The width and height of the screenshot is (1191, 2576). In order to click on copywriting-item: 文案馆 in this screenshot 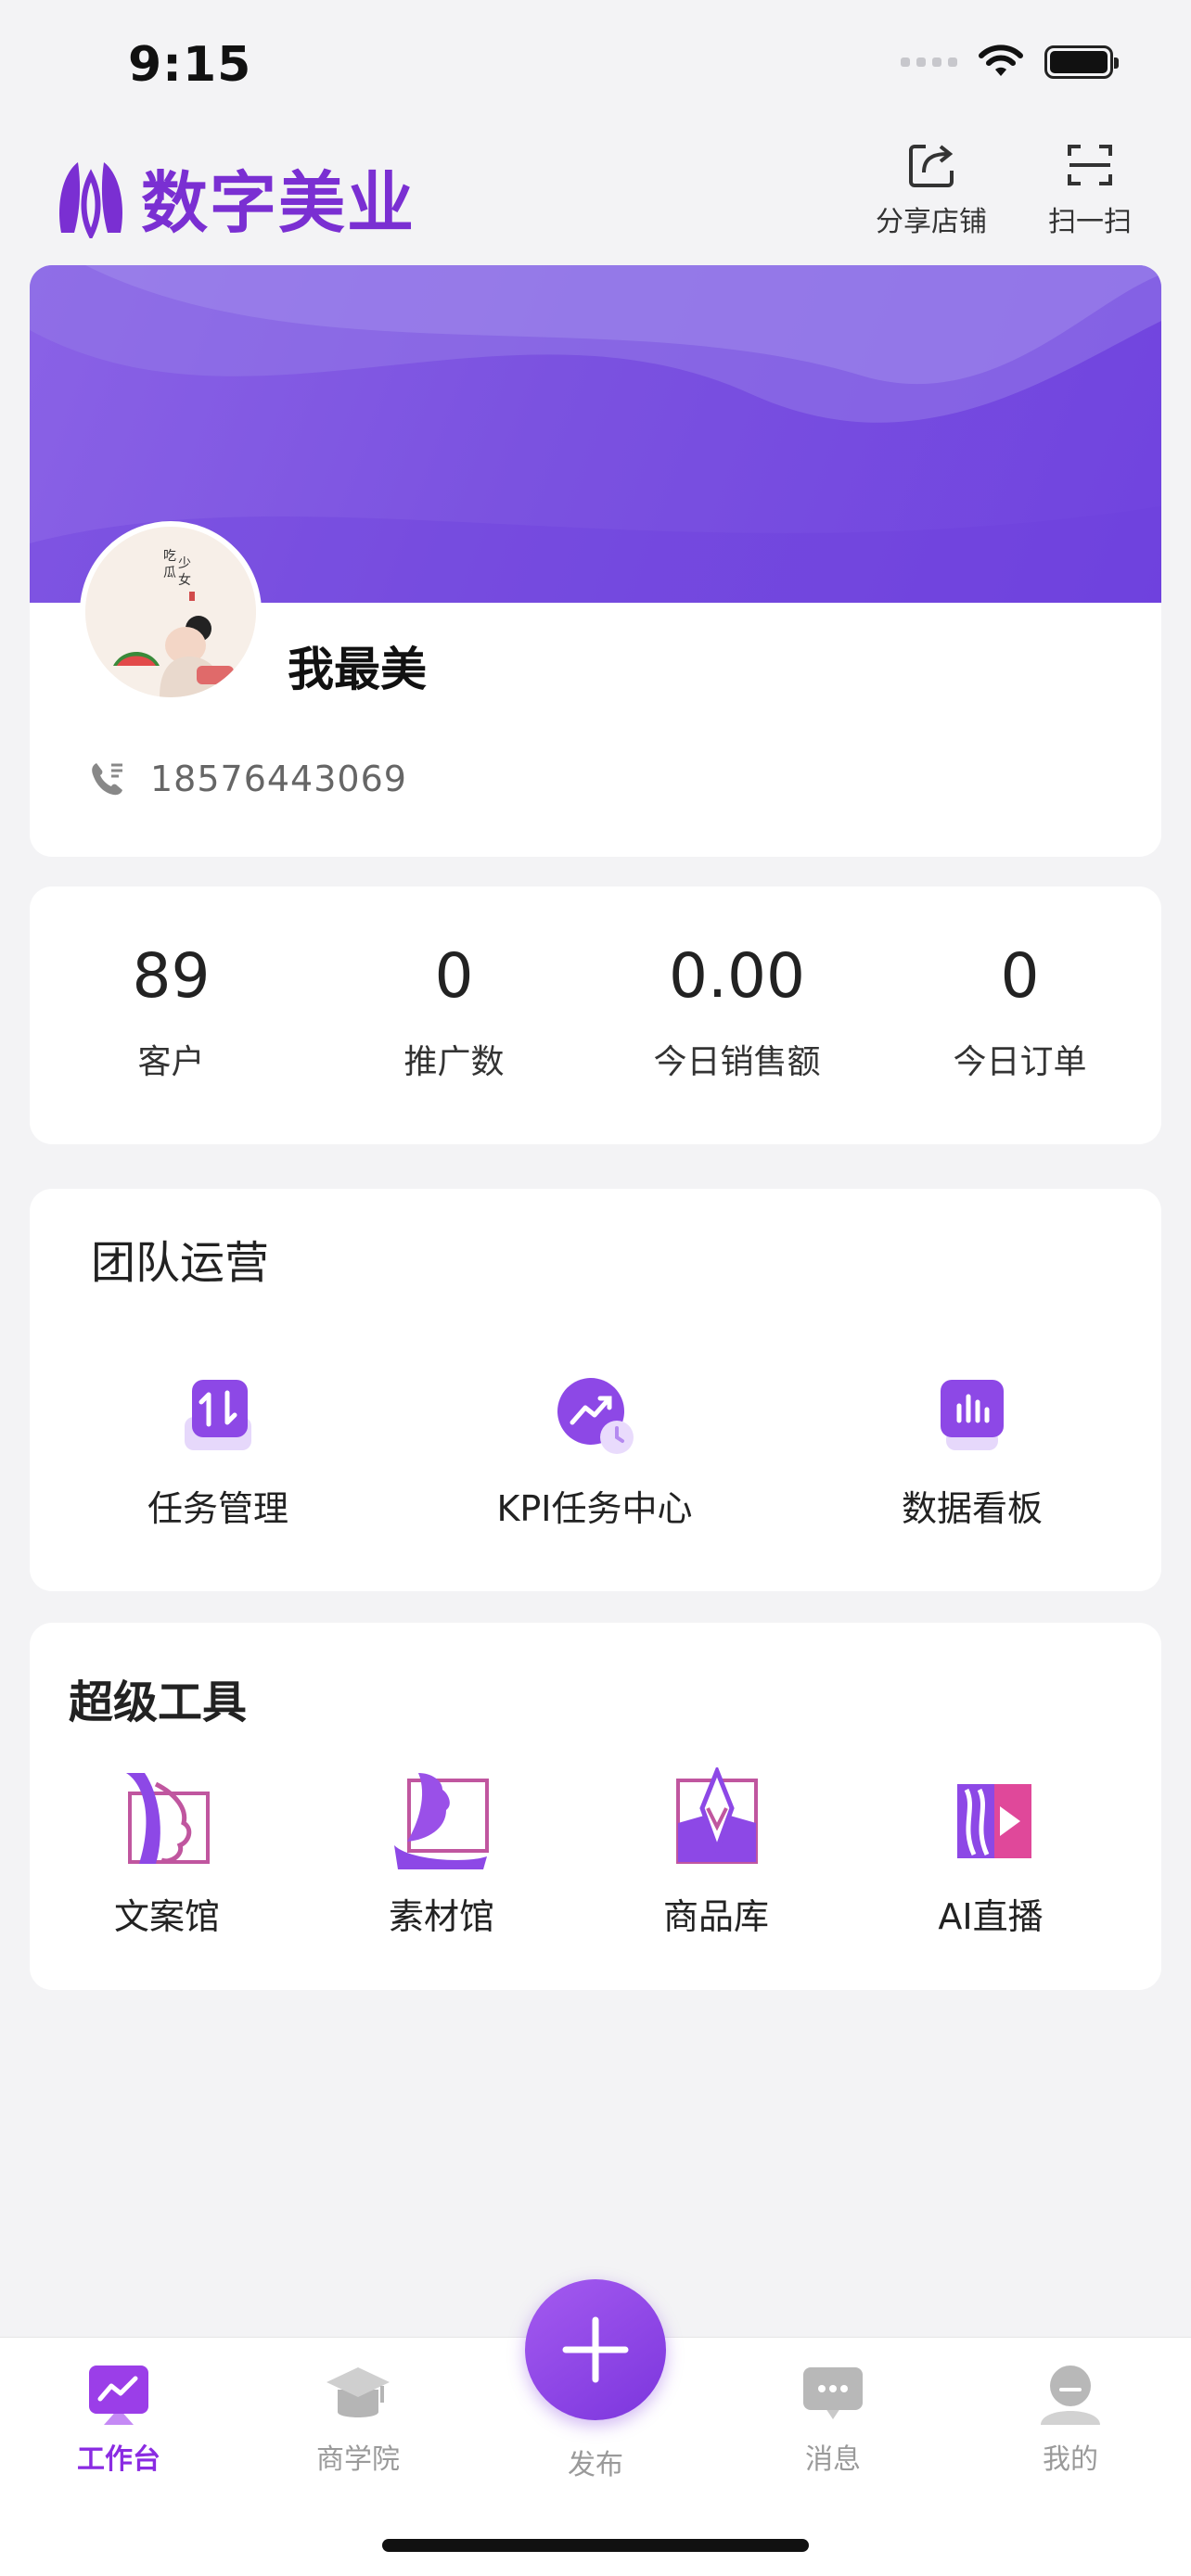, I will do `click(167, 1853)`.